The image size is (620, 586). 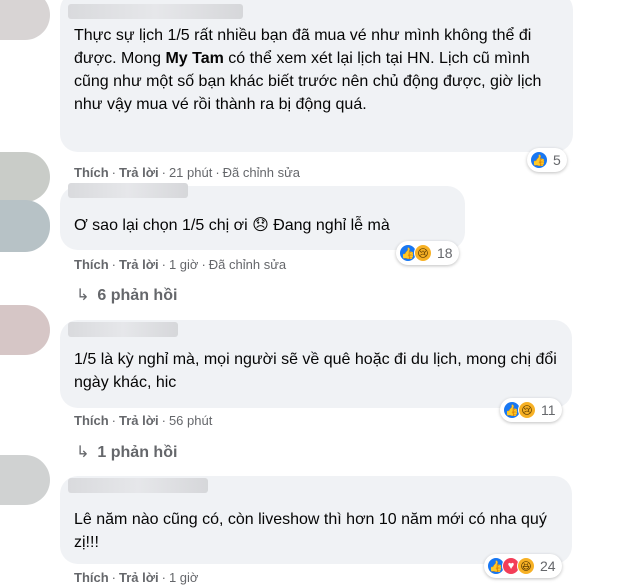 What do you see at coordinates (445, 253) in the screenshot?
I see `reaction-count: 18` at bounding box center [445, 253].